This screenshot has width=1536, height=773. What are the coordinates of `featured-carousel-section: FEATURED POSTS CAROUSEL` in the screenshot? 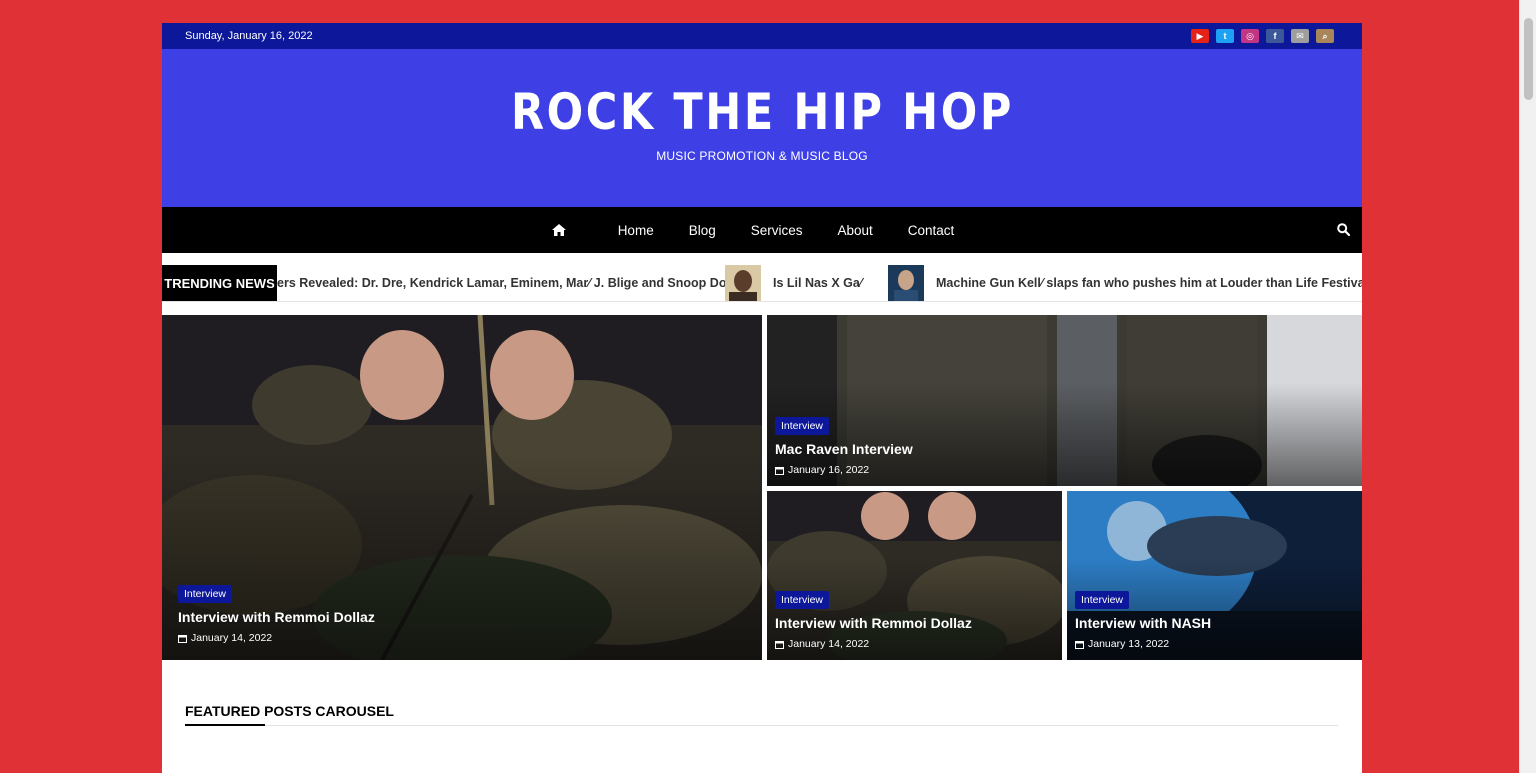 It's located at (761, 714).